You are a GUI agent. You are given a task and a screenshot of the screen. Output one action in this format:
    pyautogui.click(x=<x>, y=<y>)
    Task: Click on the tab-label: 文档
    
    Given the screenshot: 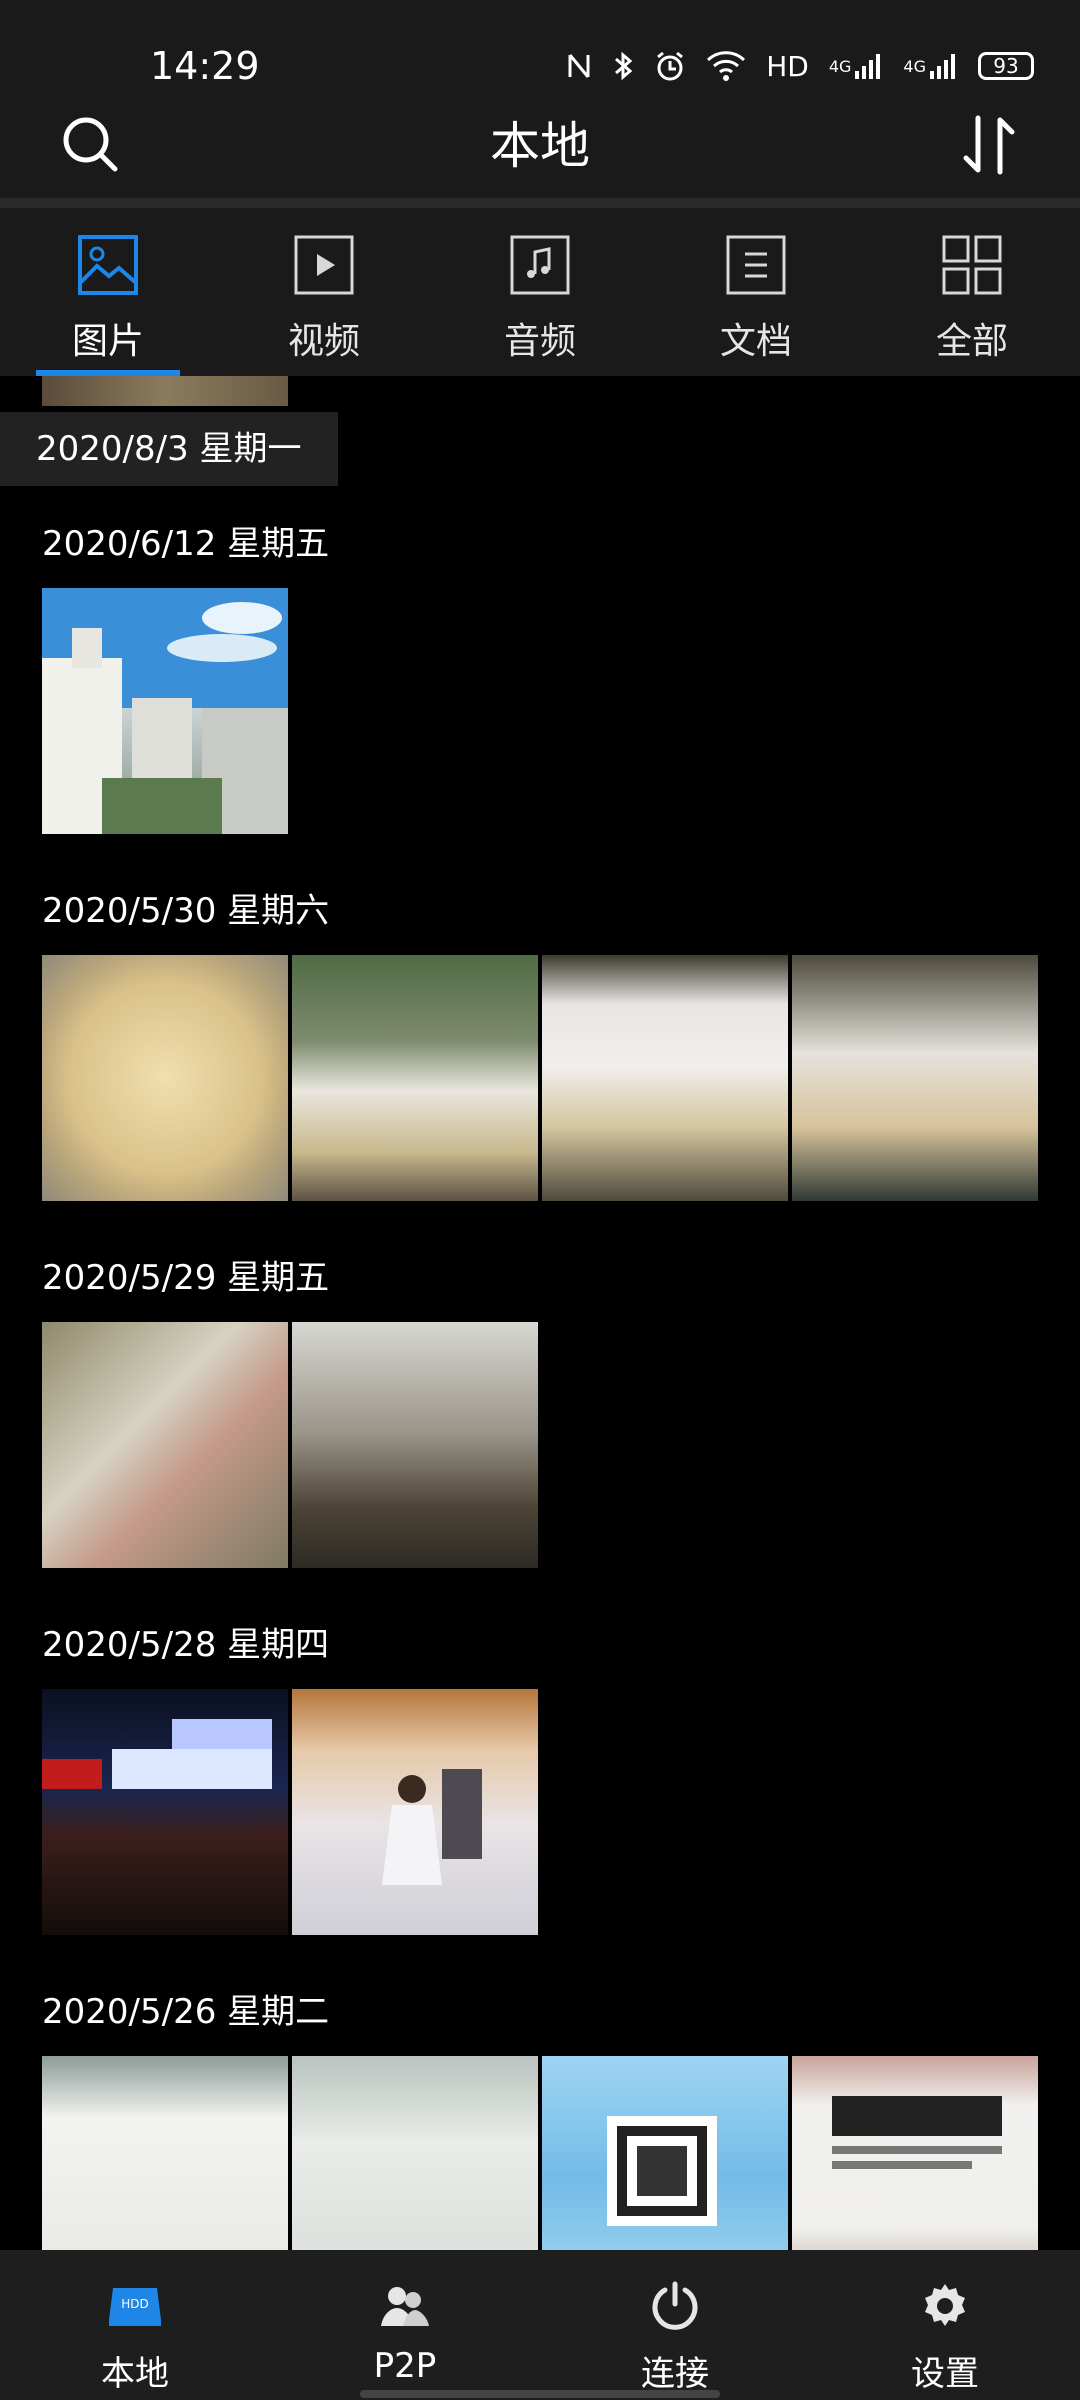 What is the action you would take?
    pyautogui.click(x=755, y=341)
    